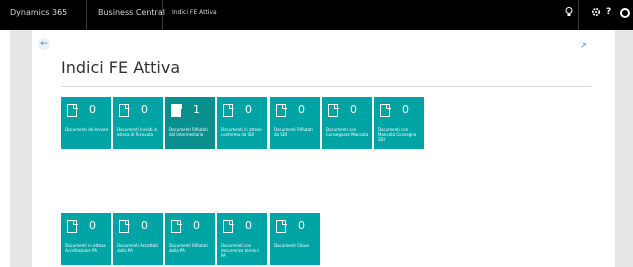 This screenshot has height=267, width=633. I want to click on tile-caption: Documenti in attesa conferma da SDI, so click(241, 132).